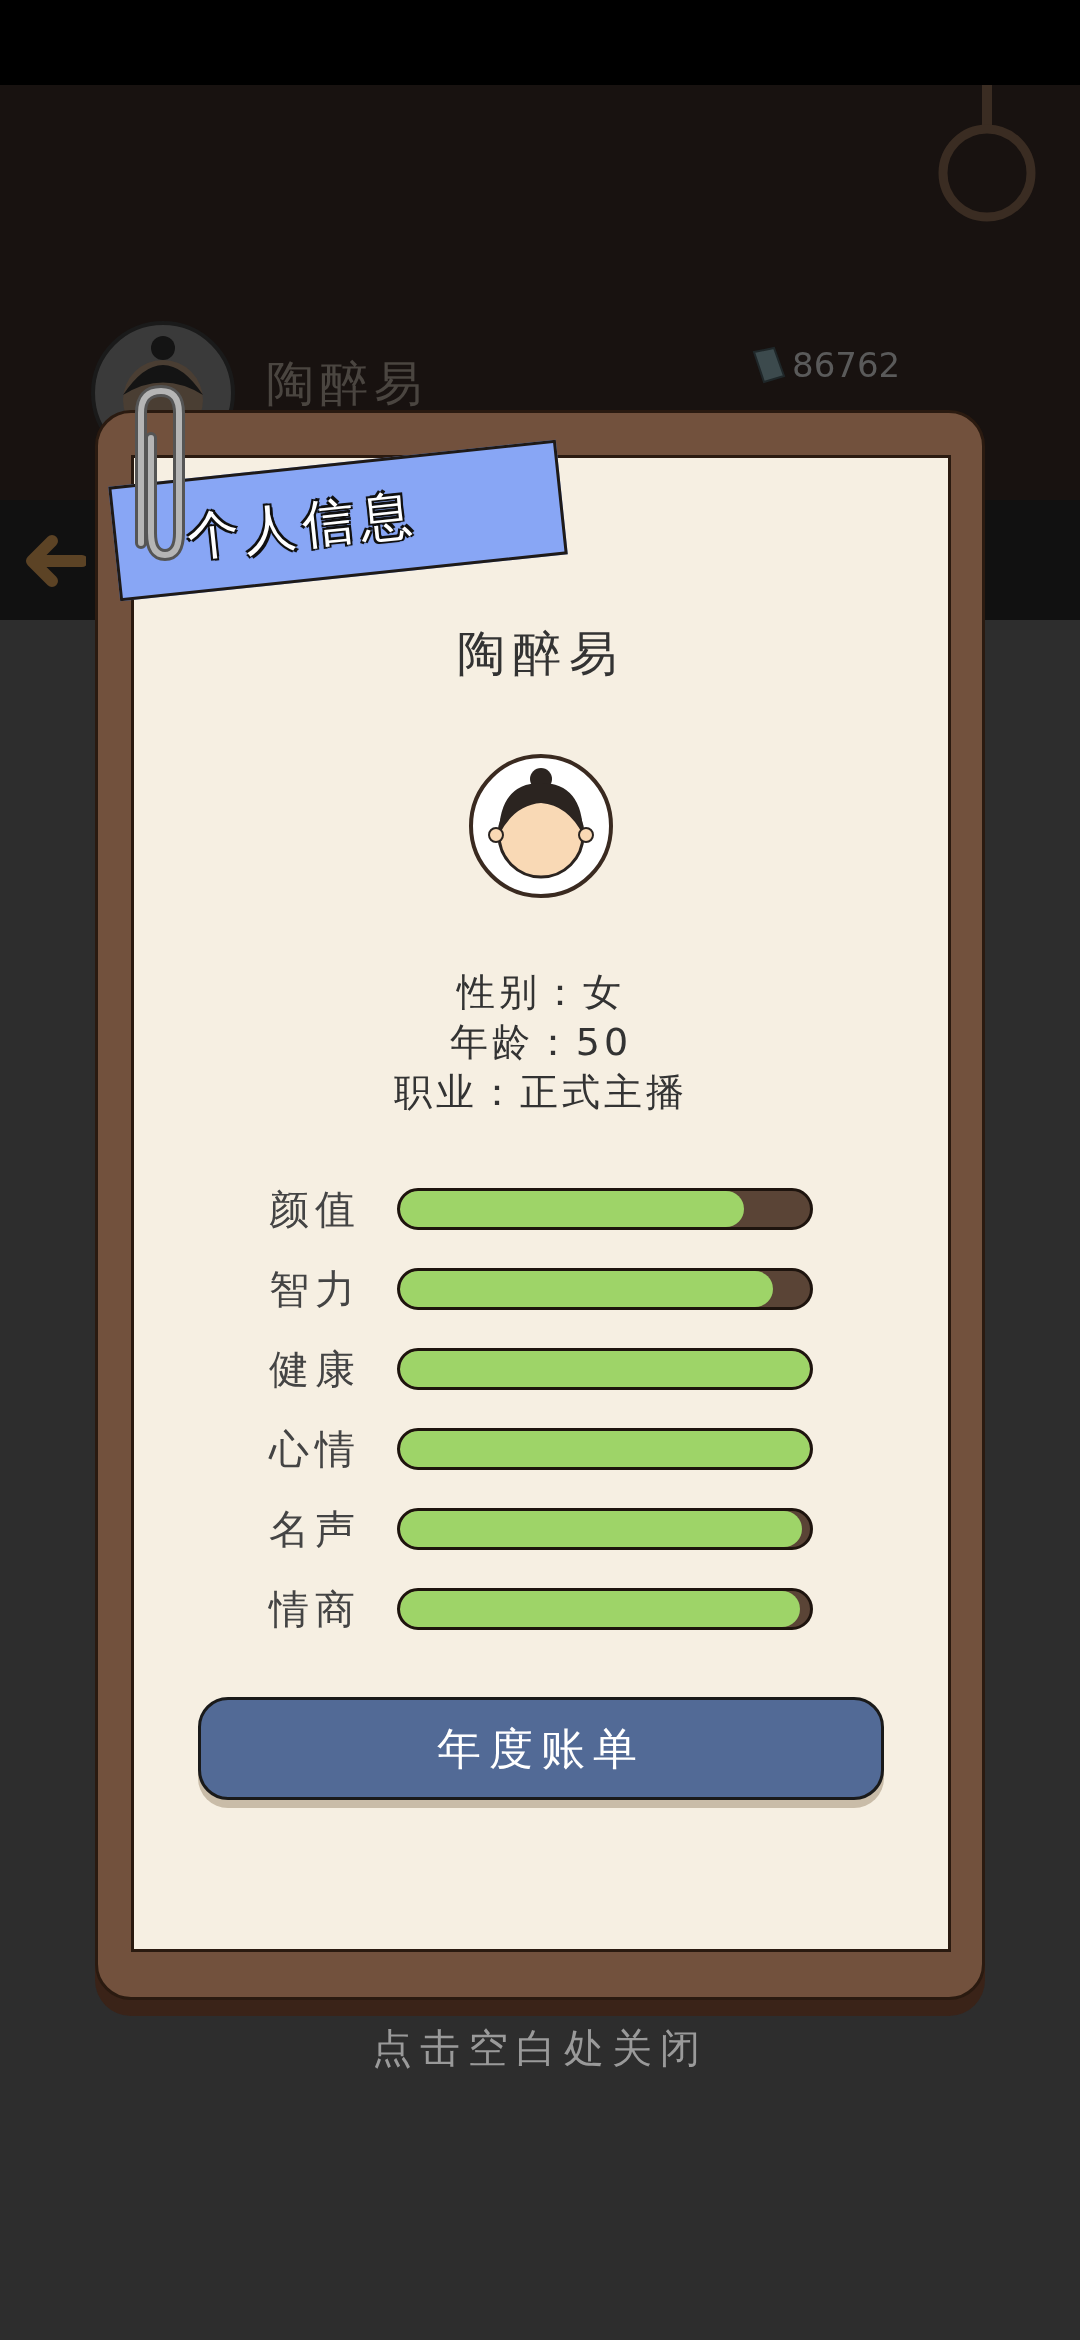 Image resolution: width=1080 pixels, height=2340 pixels. What do you see at coordinates (315, 1209) in the screenshot?
I see `stat-label: 颜值` at bounding box center [315, 1209].